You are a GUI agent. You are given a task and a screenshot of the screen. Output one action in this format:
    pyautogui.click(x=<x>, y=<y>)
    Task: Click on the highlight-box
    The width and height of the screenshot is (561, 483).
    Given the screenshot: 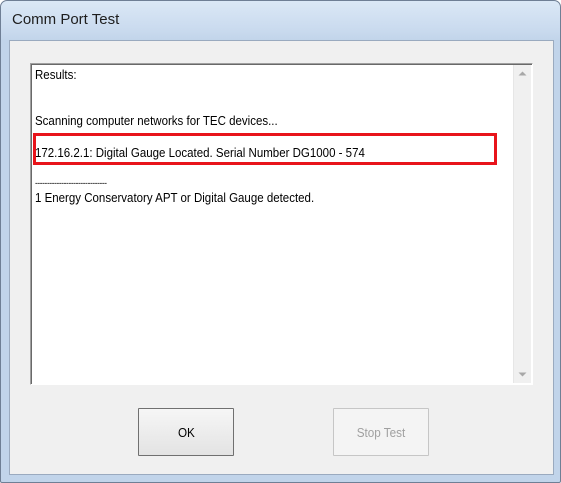 What is the action you would take?
    pyautogui.click(x=265, y=149)
    